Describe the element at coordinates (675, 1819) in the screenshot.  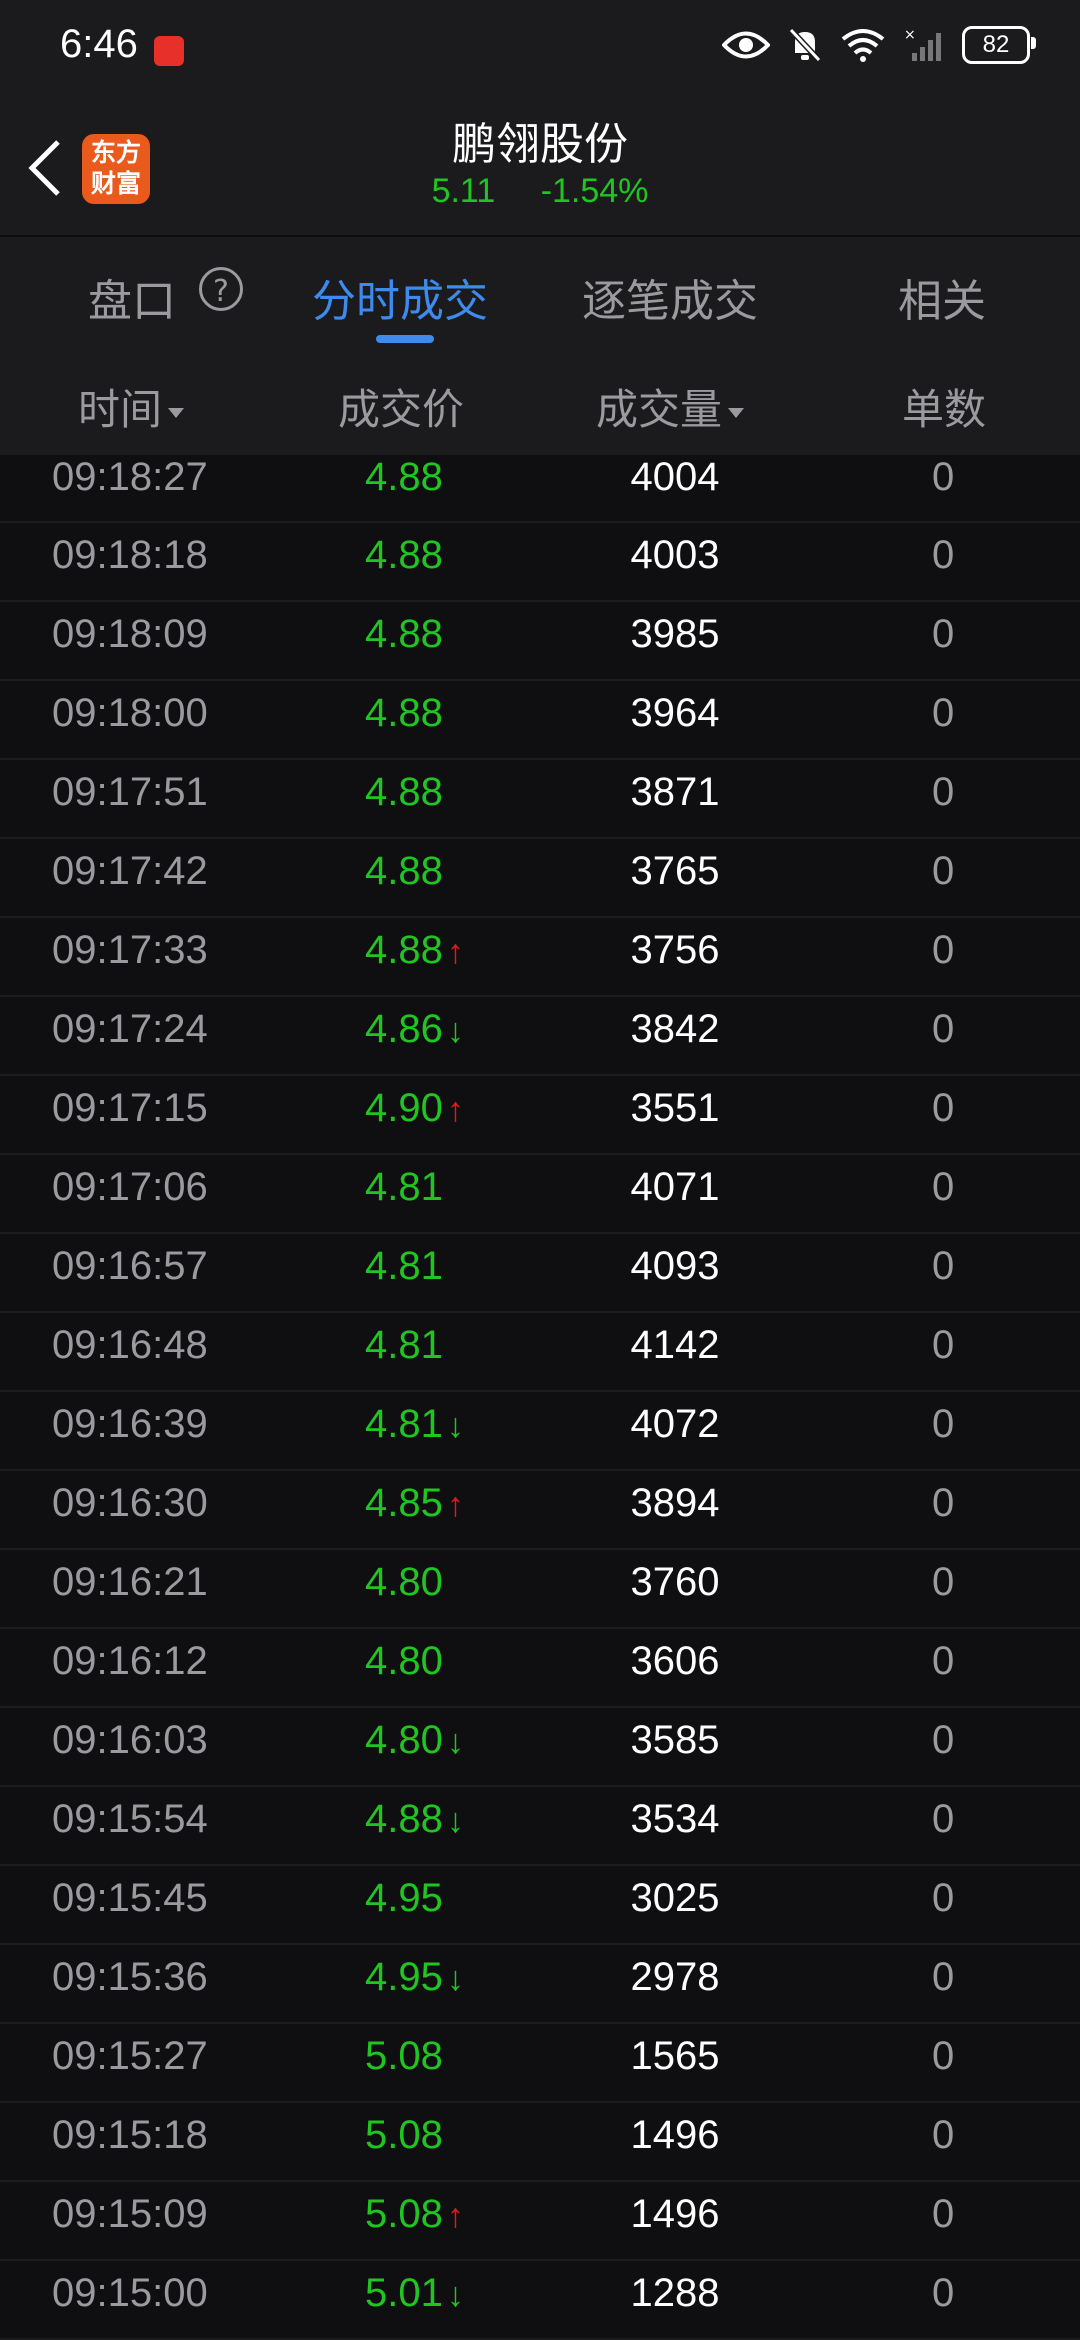
I see `trade-volume-value: 3534` at that location.